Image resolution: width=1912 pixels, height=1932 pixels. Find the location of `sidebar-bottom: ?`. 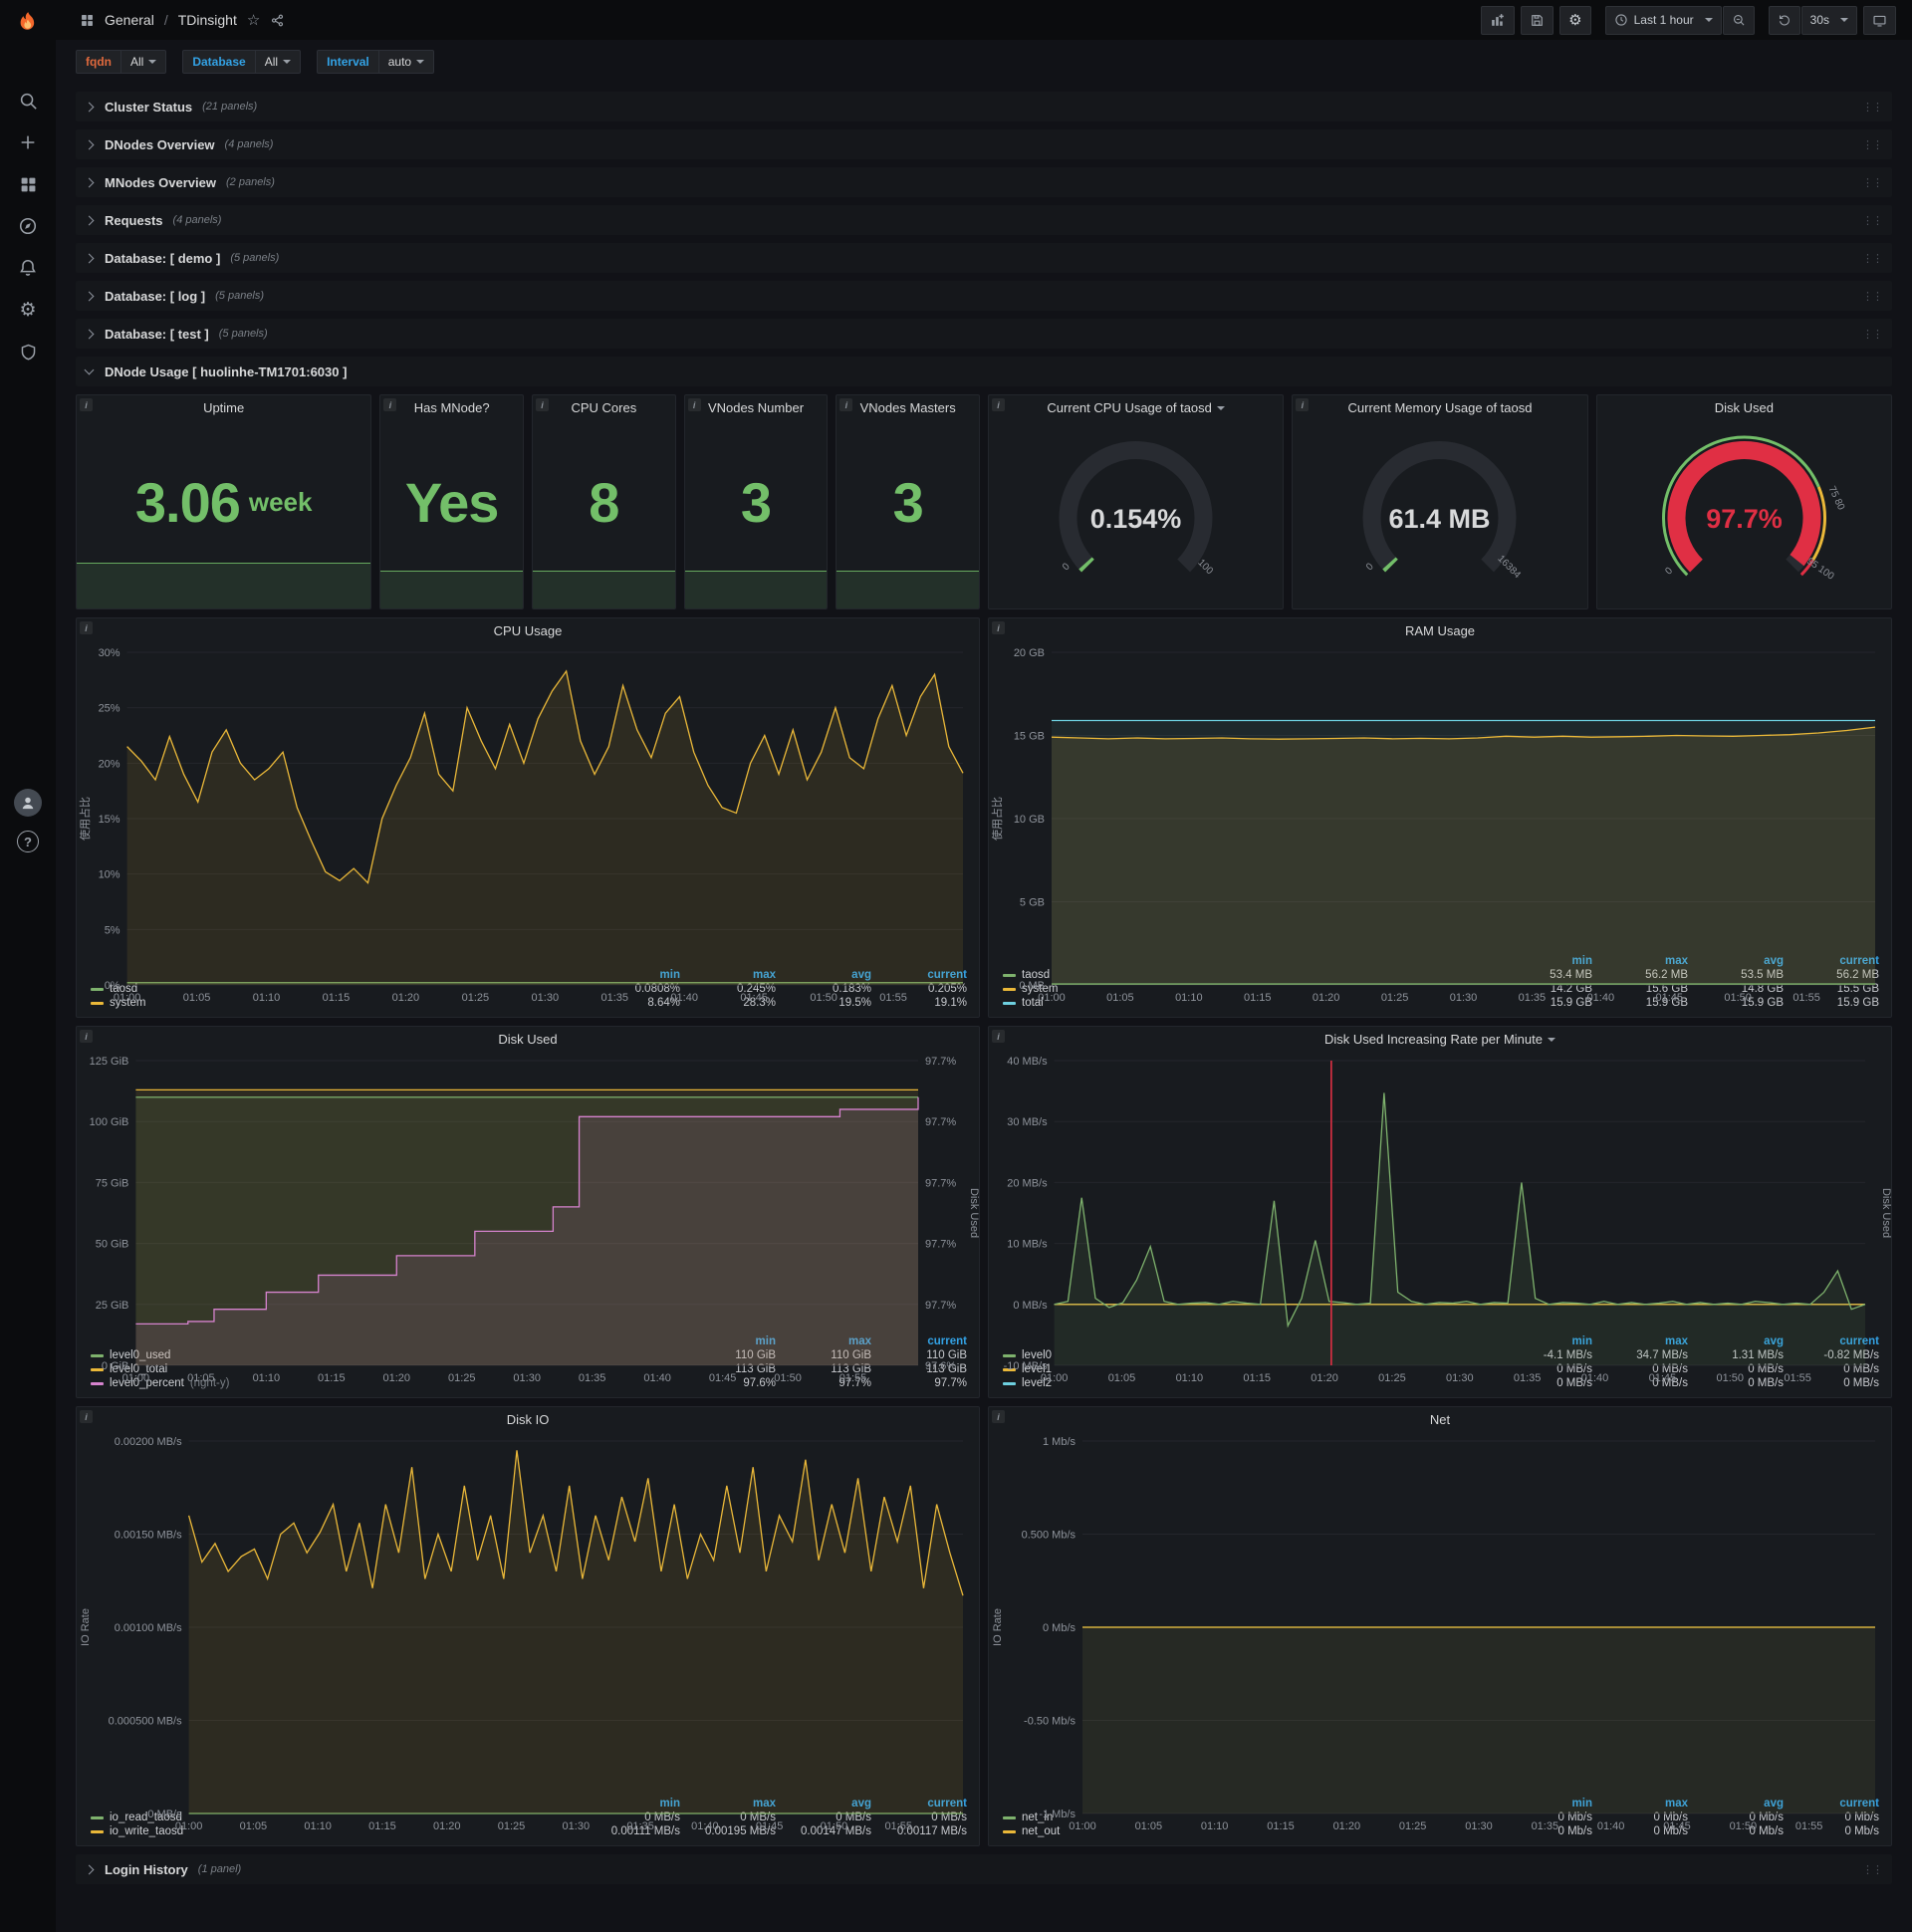

sidebar-bottom: ? is located at coordinates (28, 821).